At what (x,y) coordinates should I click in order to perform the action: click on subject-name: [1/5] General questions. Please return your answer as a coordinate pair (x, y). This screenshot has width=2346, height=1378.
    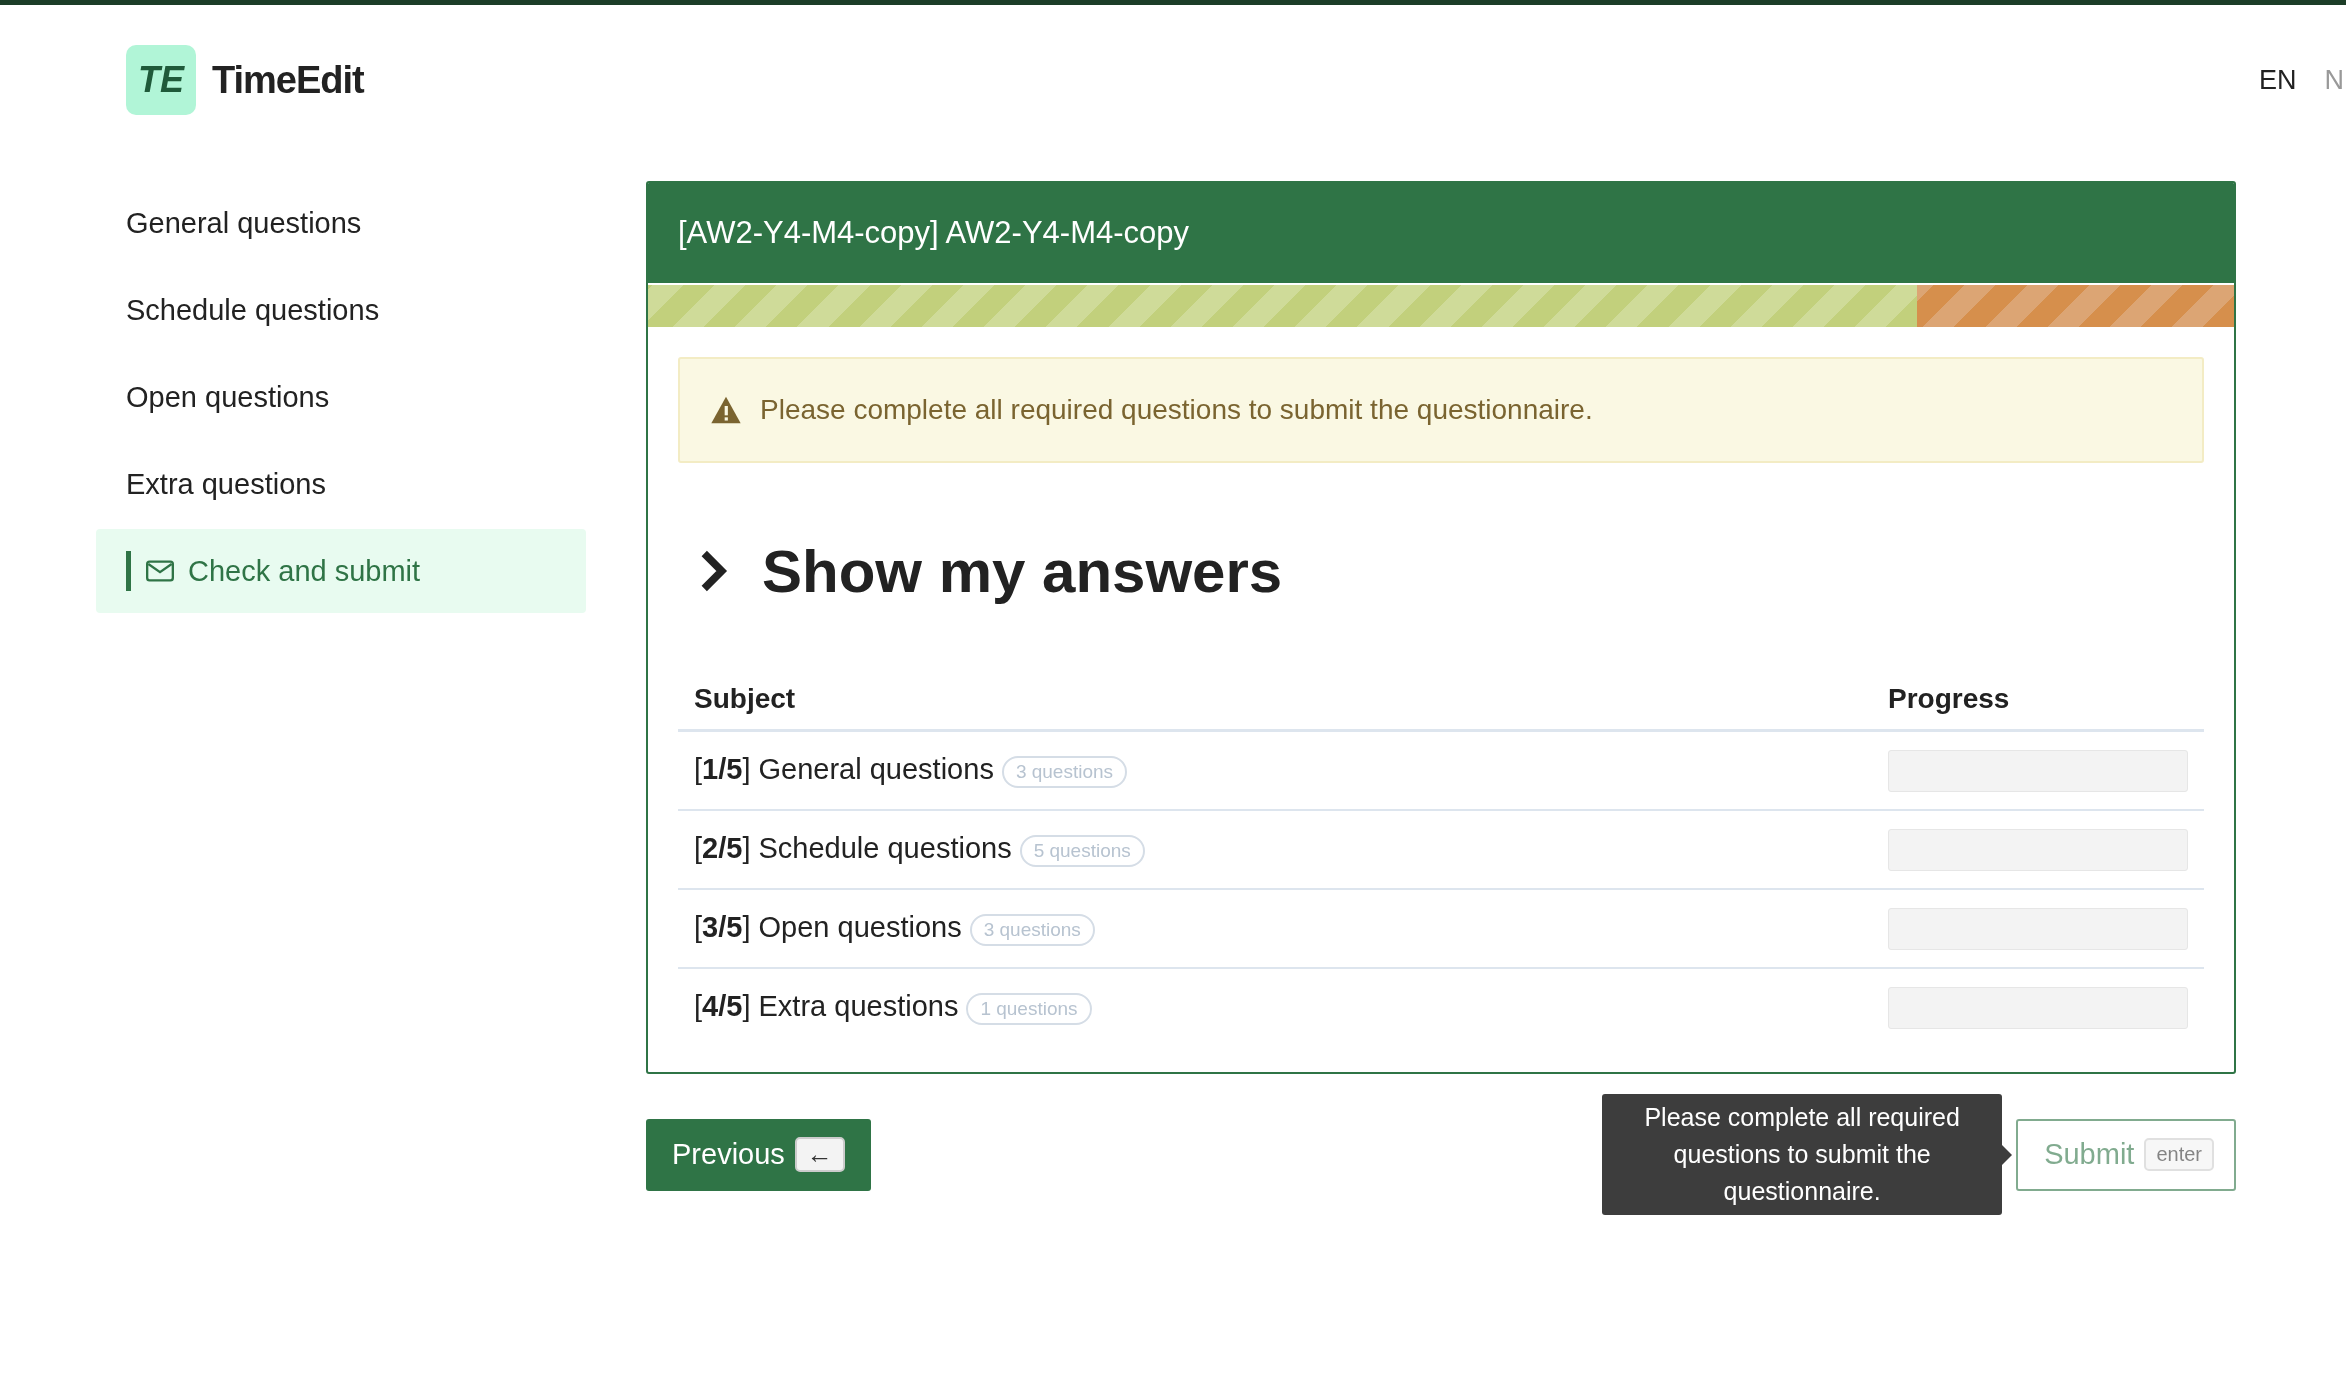
    Looking at the image, I should click on (844, 769).